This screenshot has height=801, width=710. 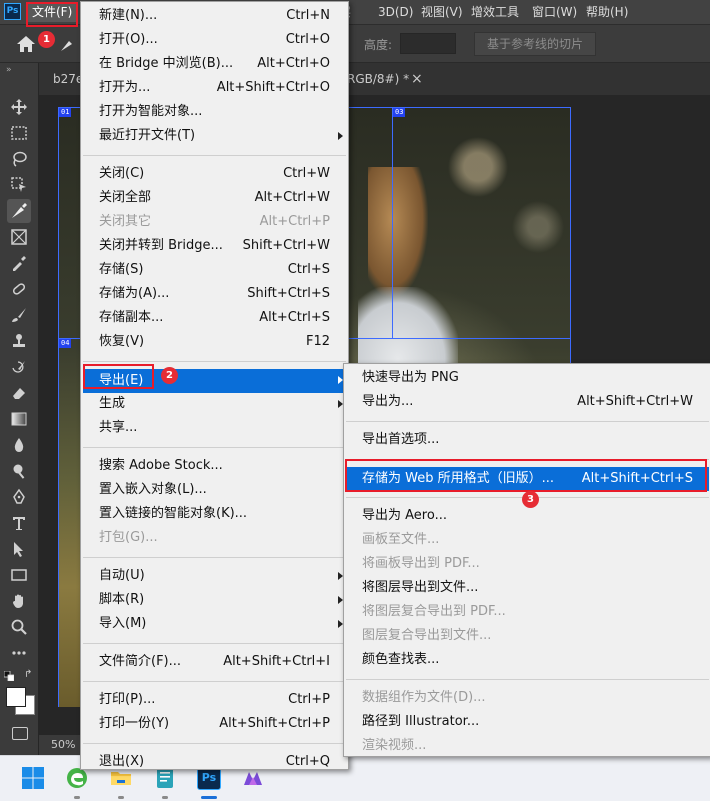 What do you see at coordinates (19, 107) in the screenshot?
I see `move-tool-icon` at bounding box center [19, 107].